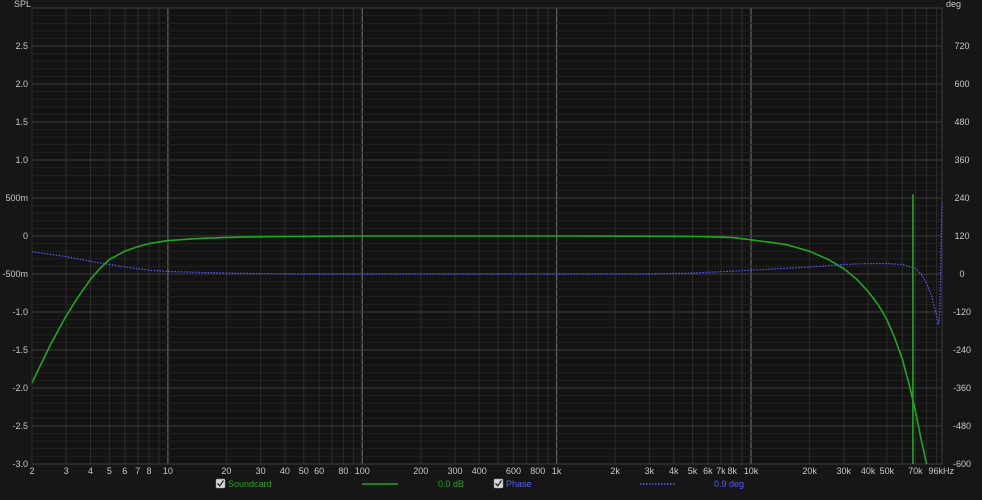 Image resolution: width=982 pixels, height=500 pixels. Describe the element at coordinates (962, 388) in the screenshot. I see `right-y-tick-label: -360` at that location.